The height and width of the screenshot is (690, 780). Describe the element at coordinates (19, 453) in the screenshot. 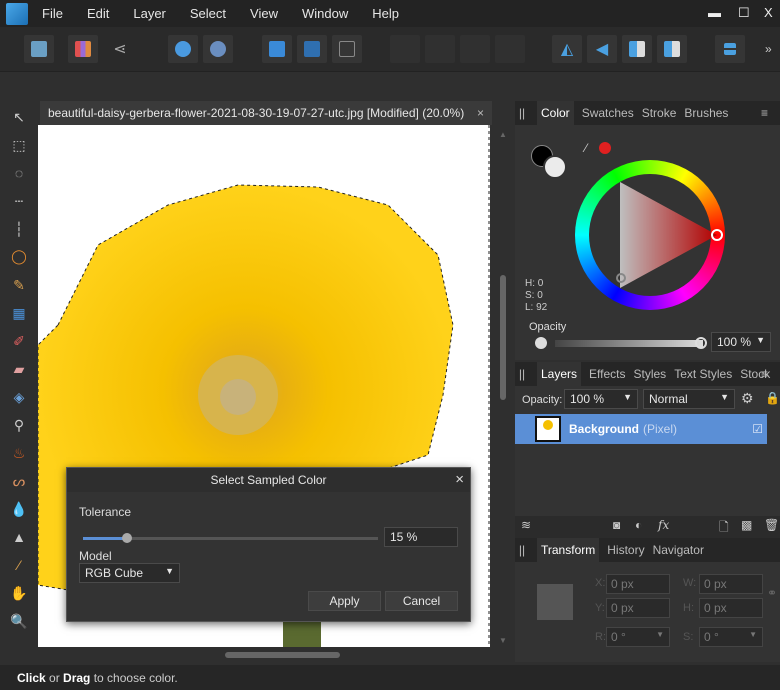

I see `burn-tool-icon: ♨` at that location.